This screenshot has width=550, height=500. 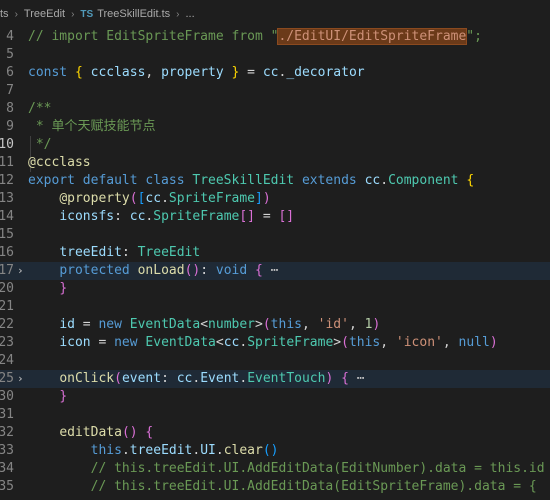 What do you see at coordinates (275, 289) in the screenshot?
I see `code-line: 20 }` at bounding box center [275, 289].